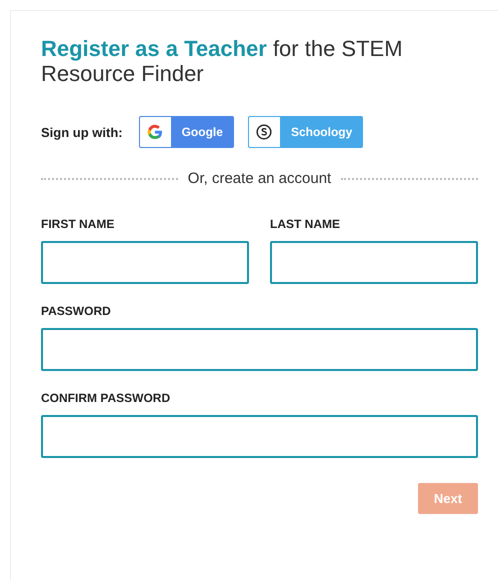  Describe the element at coordinates (82, 132) in the screenshot. I see `sign-up-label: Sign up with:` at that location.